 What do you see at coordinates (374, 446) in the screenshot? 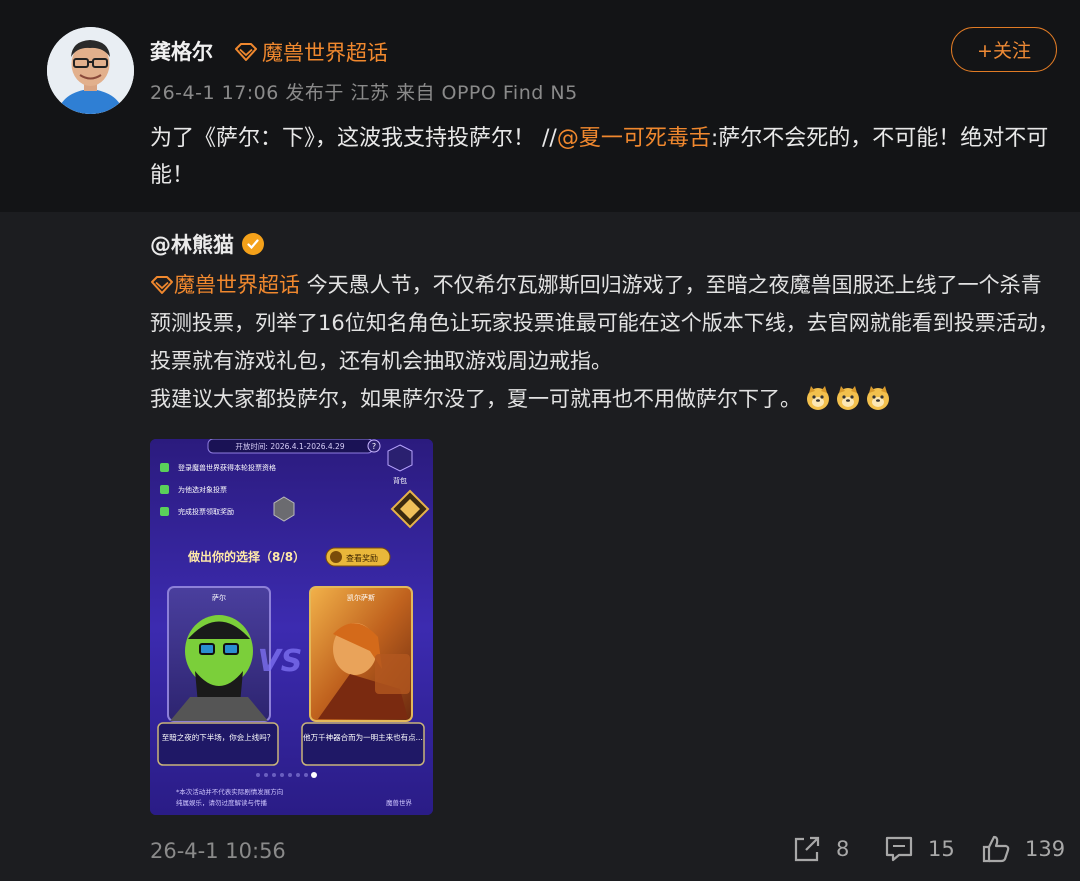
I see `help-icon: ?` at bounding box center [374, 446].